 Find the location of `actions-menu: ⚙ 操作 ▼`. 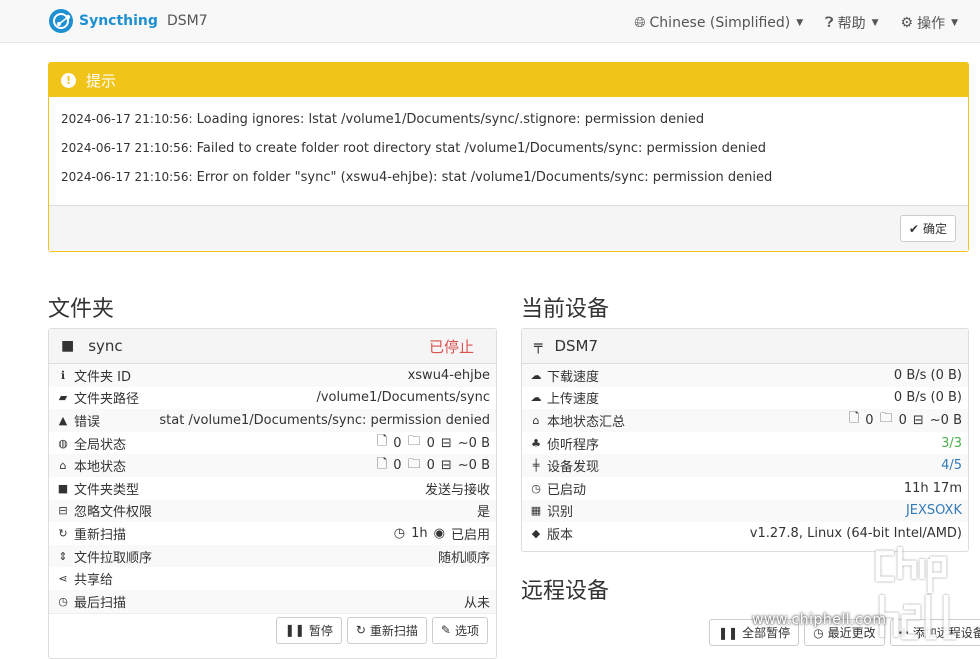

actions-menu: ⚙ 操作 ▼ is located at coordinates (929, 23).